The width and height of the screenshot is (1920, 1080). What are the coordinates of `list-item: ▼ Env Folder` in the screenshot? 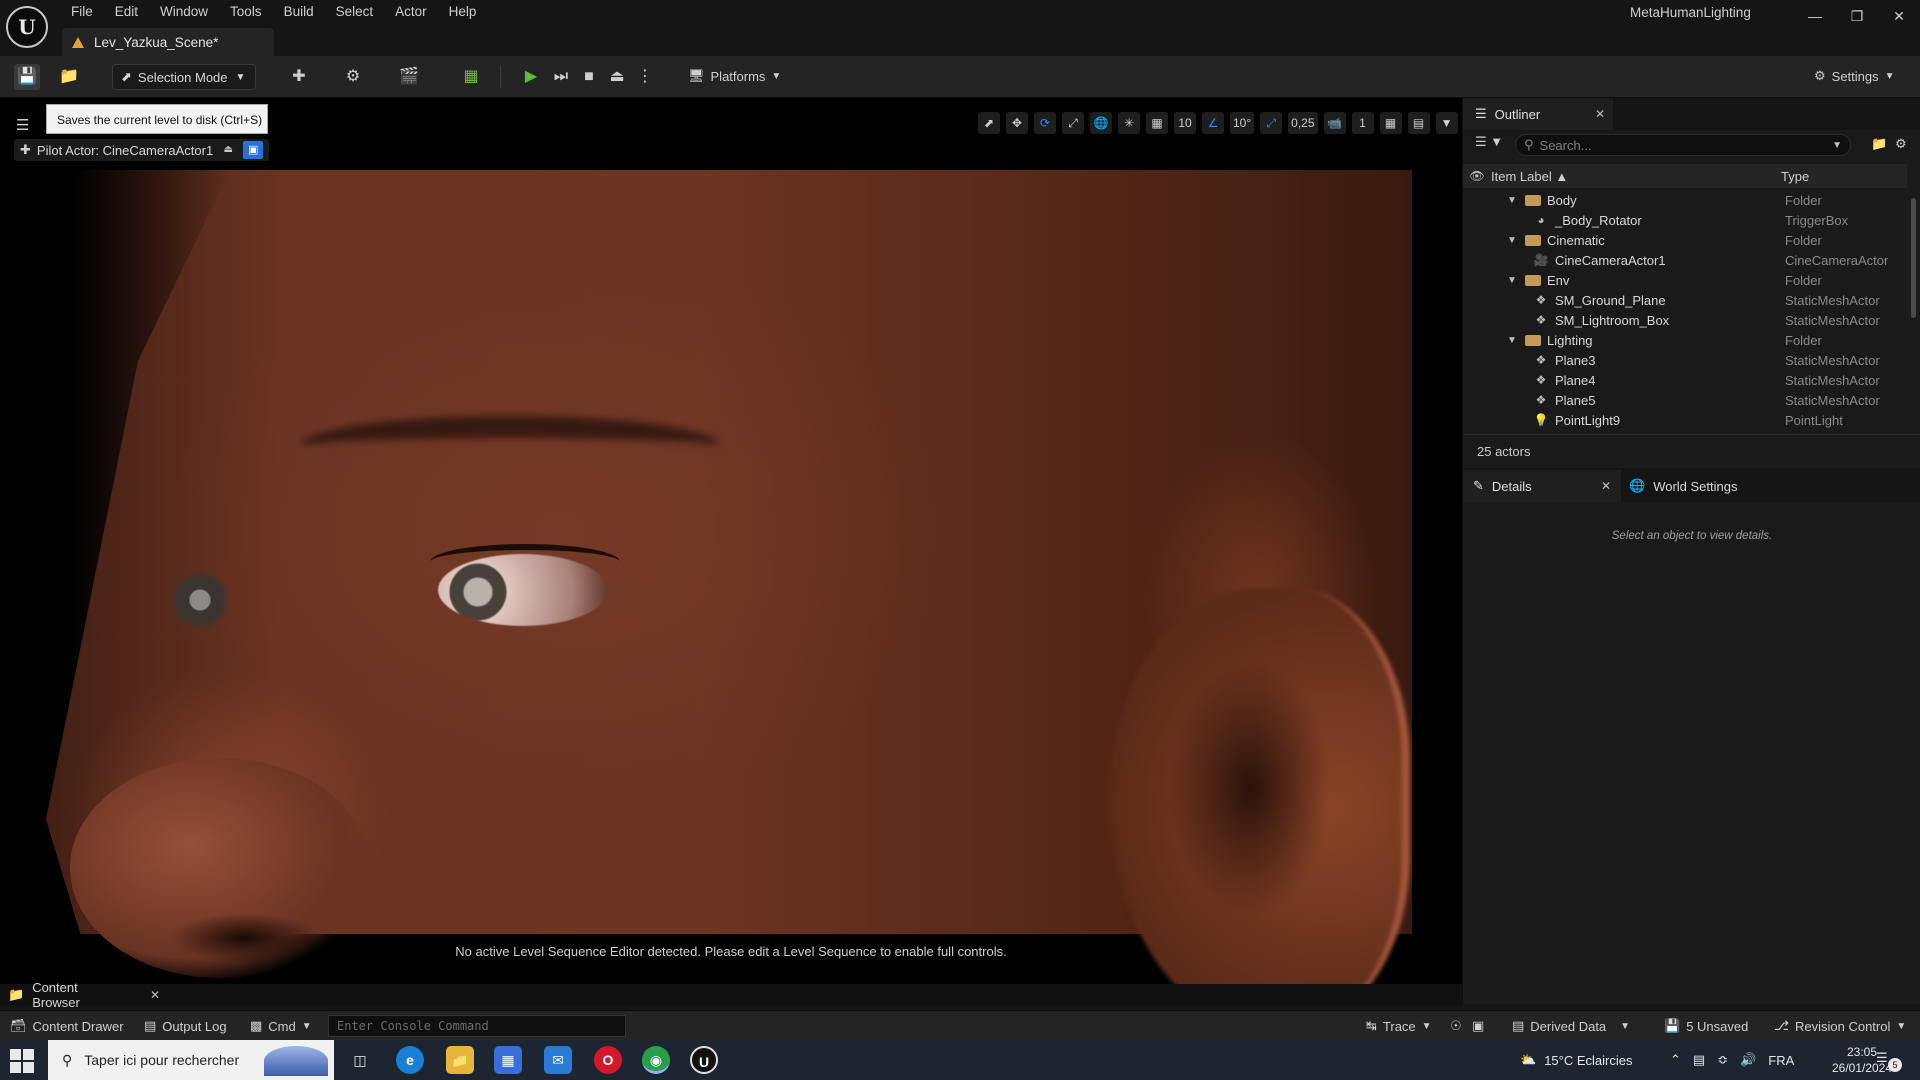 It's located at (1685, 280).